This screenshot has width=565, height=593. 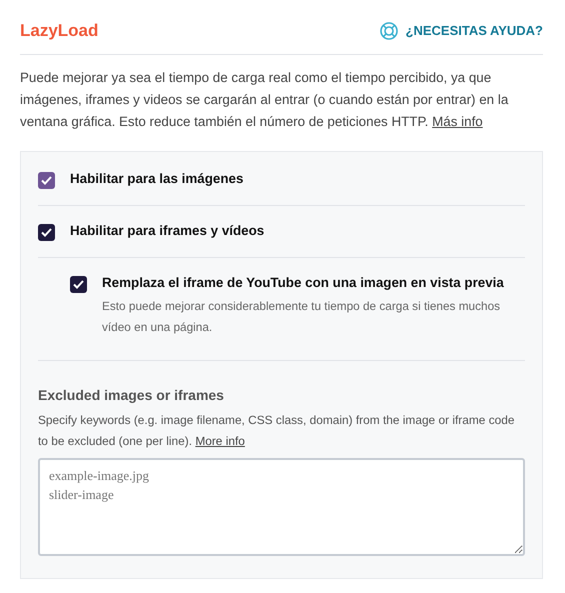 What do you see at coordinates (265, 99) in the screenshot?
I see `intro-text: Puede mejorar ya sea el tiempo de carga real como el tiempo percibido, ya que imágenes, iframes y videos se cargarán al entrar (o cuando están por entrar) en la ventana gráfica. Esto reduce también el número de peticiones HTTP. Más info` at bounding box center [265, 99].